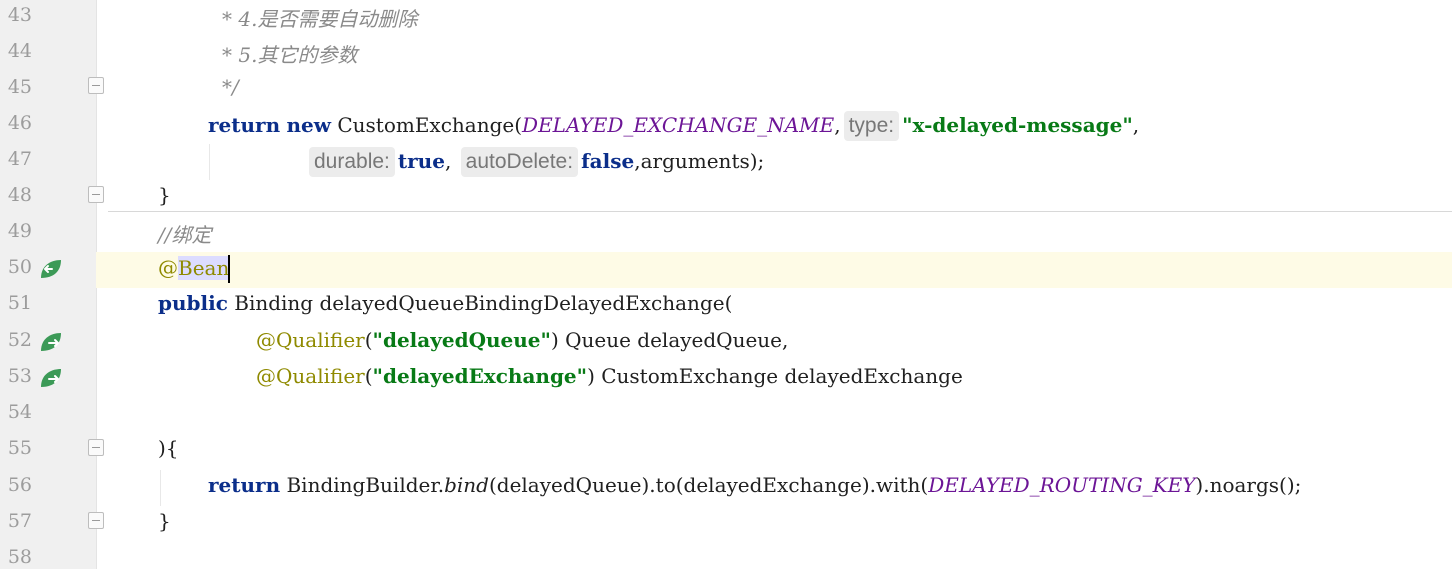 This screenshot has height=578, width=1452. Describe the element at coordinates (320, 19) in the screenshot. I see `javadoc-comment: * 4.是否需要自动删除` at that location.